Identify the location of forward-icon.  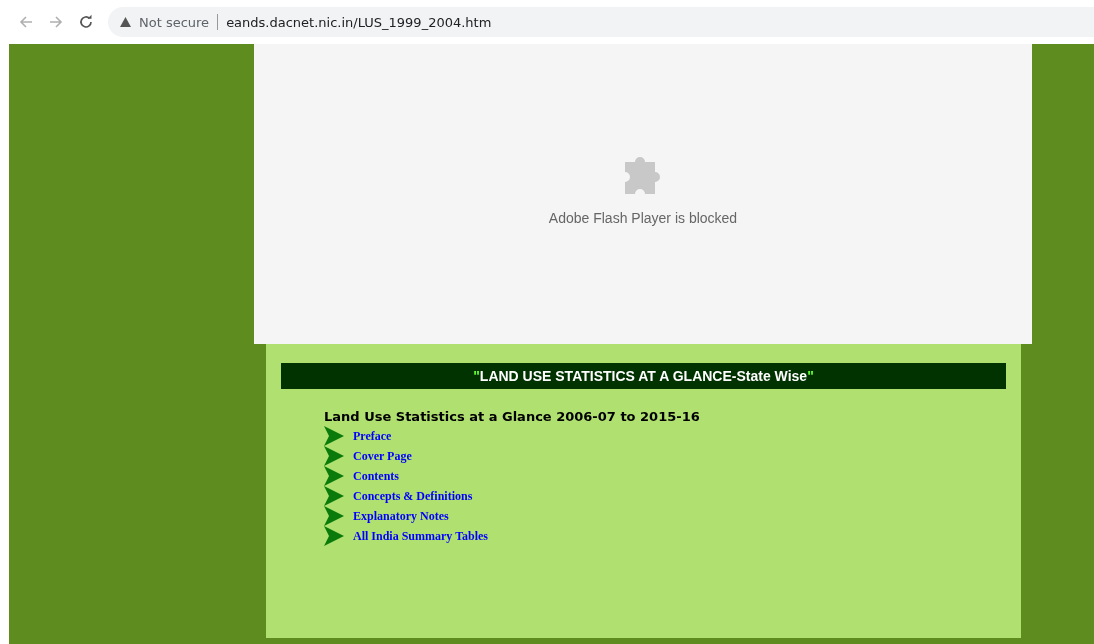
(56, 22).